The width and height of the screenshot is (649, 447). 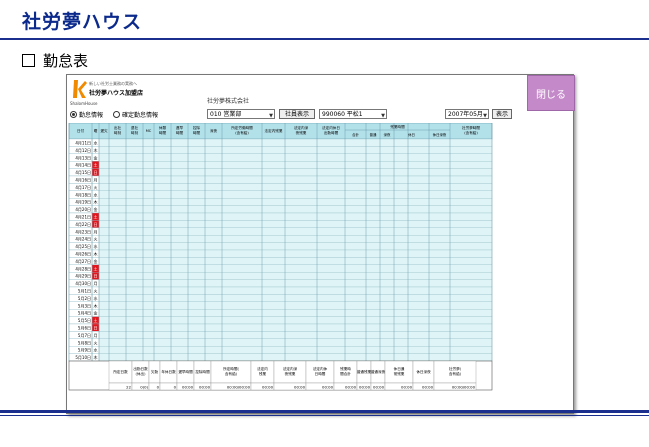 I want to click on summary-label: 残業時, so click(x=345, y=368).